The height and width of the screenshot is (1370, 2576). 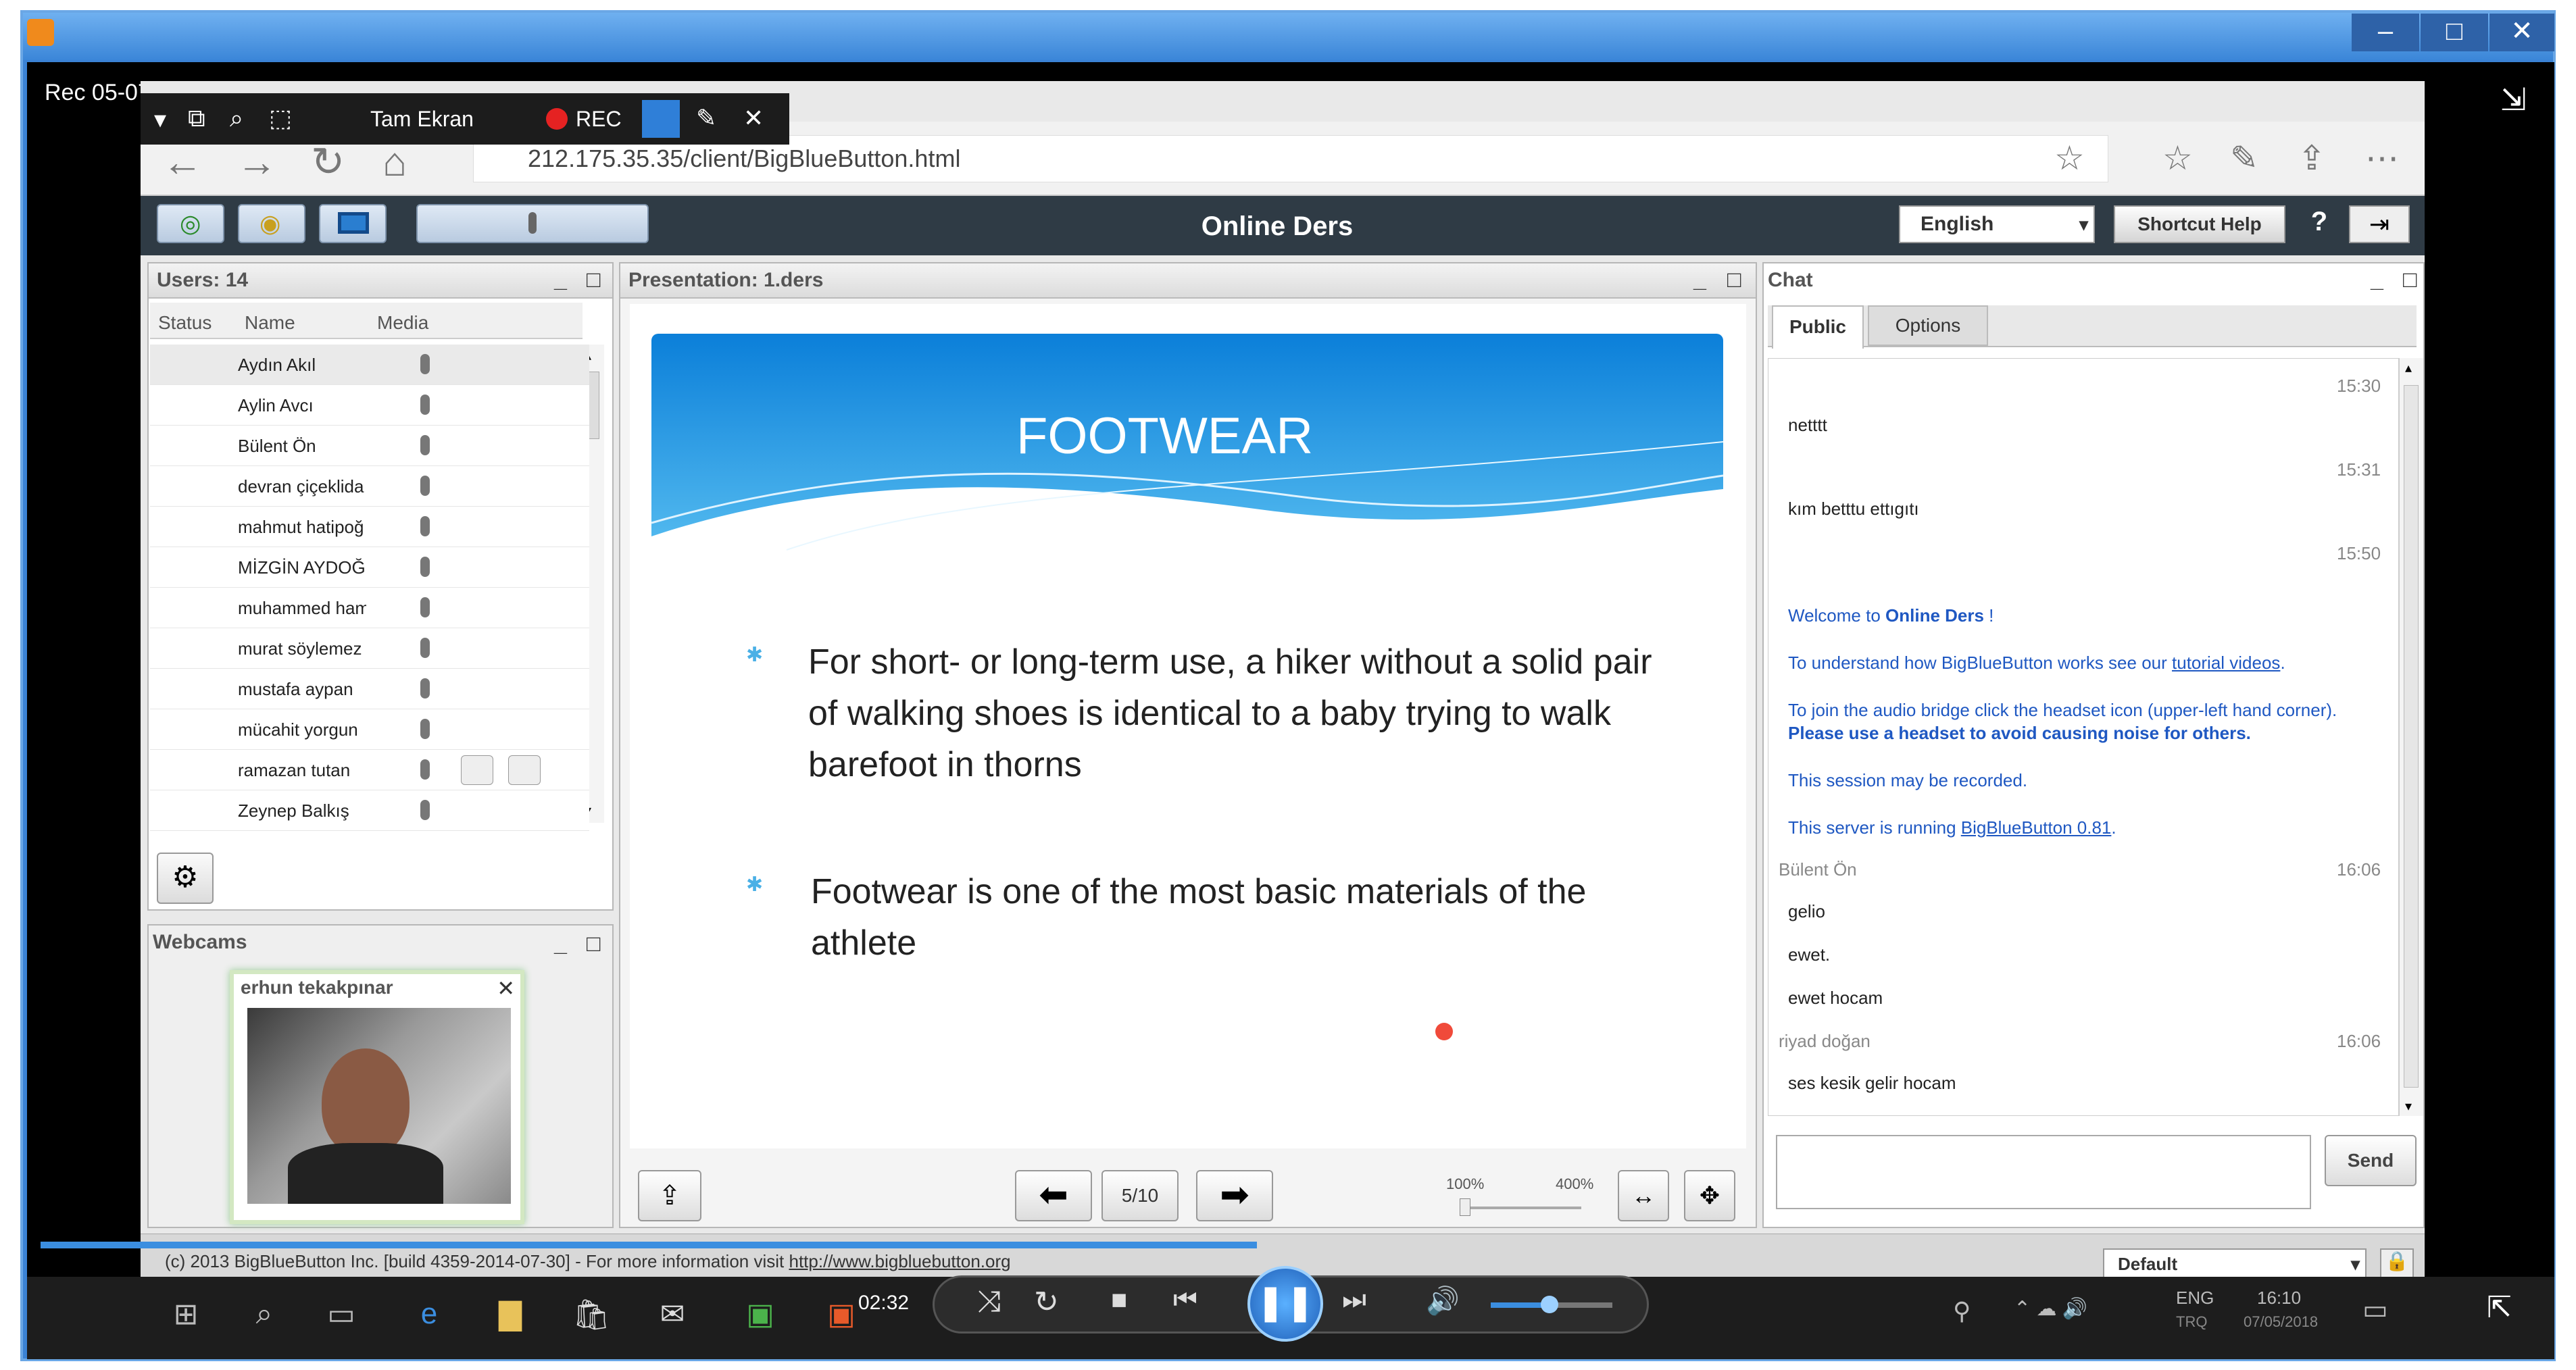 I want to click on tray-icons: ⌃ ☁ 🔊, so click(x=2050, y=1309).